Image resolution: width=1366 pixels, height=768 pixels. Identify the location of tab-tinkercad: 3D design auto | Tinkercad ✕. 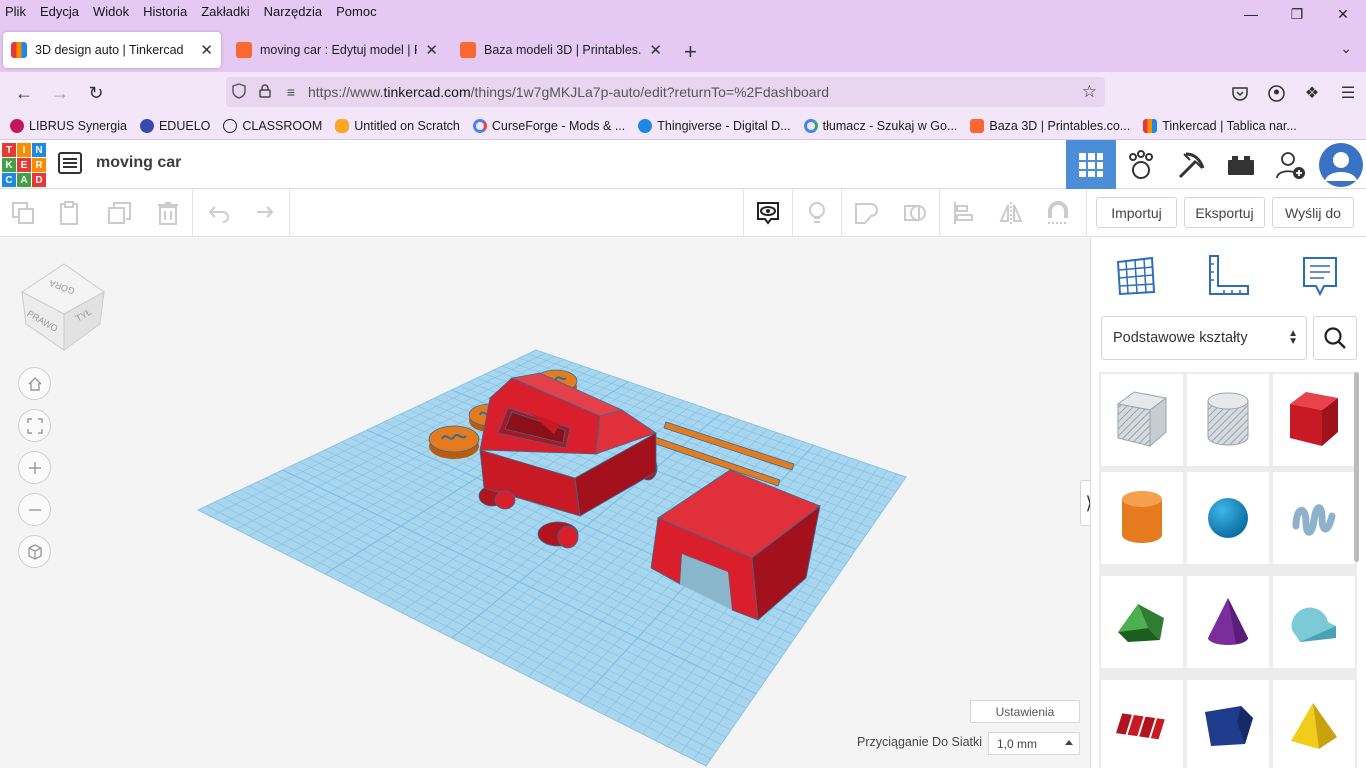
(112, 50).